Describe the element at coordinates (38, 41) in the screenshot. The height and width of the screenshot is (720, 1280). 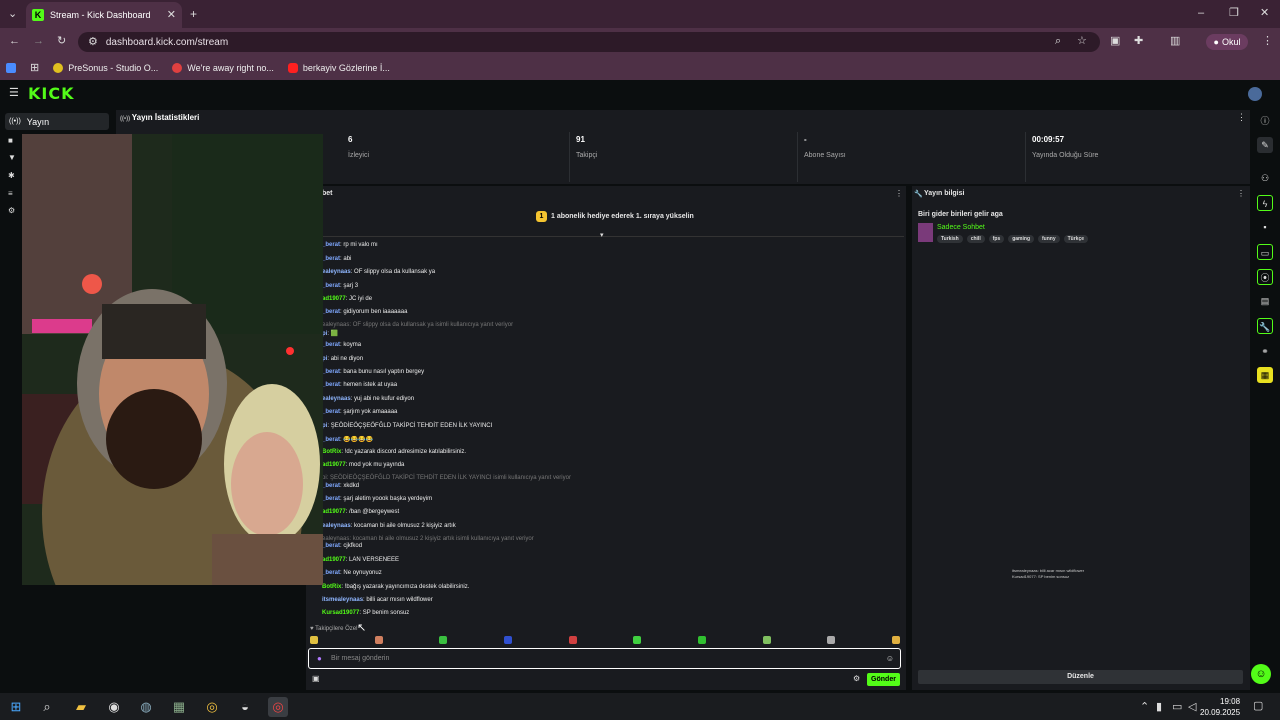
I see `forward-icon: →` at that location.